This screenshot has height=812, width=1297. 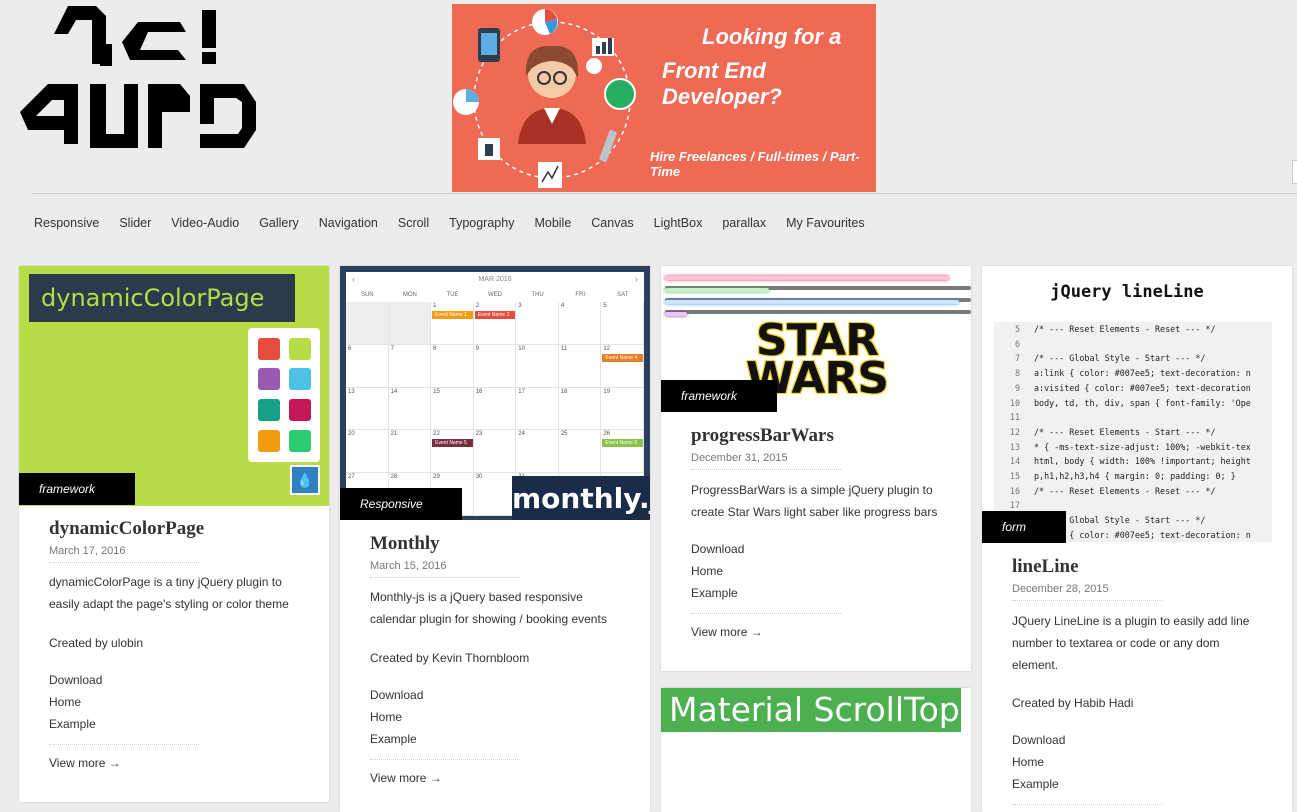 What do you see at coordinates (1125, 329) in the screenshot?
I see `code-text: /* --- Reset Elements - Reset --- */` at bounding box center [1125, 329].